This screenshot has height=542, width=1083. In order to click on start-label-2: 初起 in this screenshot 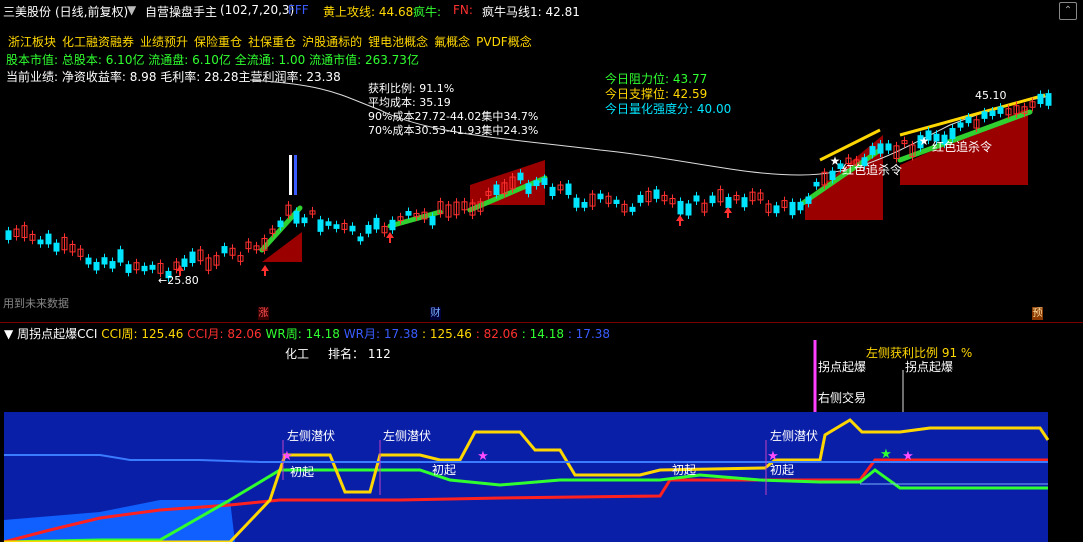, I will do `click(444, 470)`.